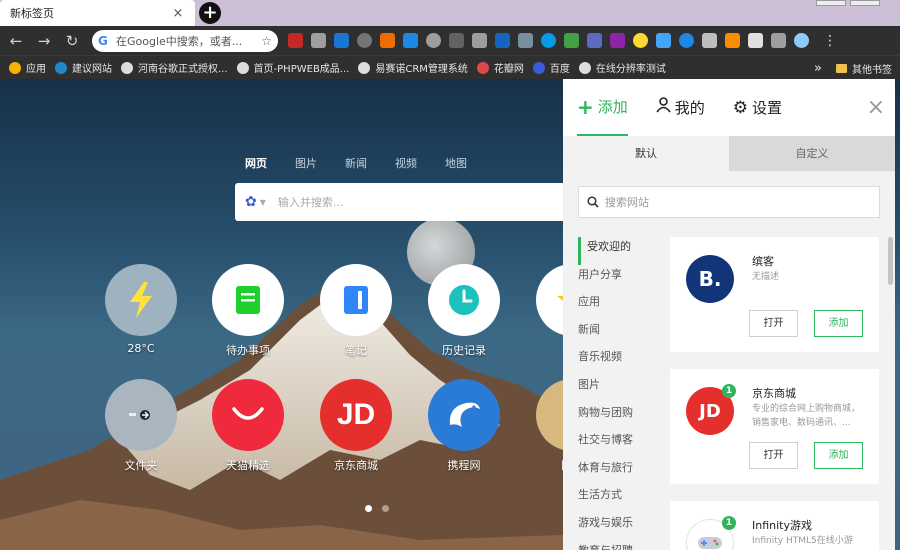  I want to click on category-item: 用户分享, so click(618, 279).